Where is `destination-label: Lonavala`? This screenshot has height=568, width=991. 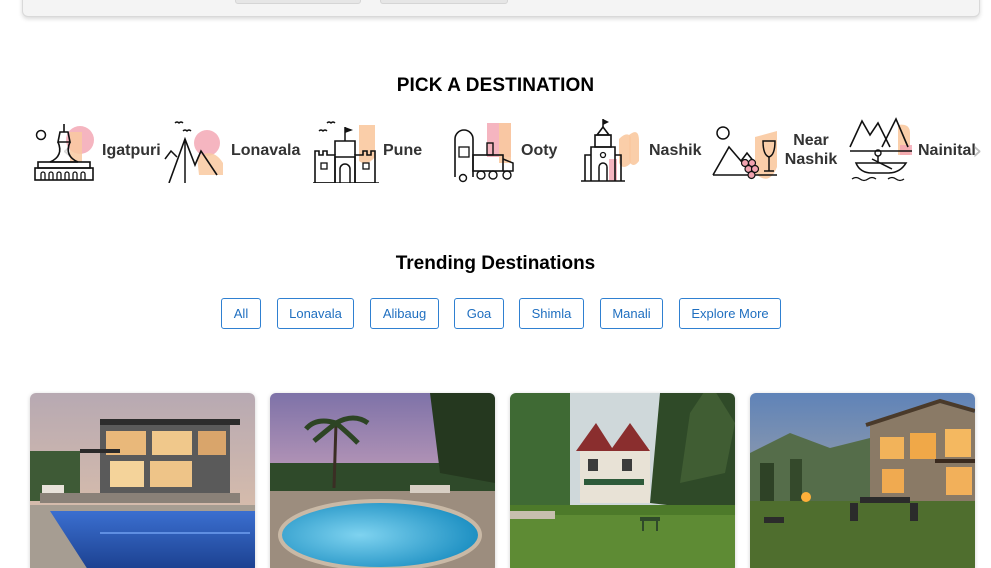 destination-label: Lonavala is located at coordinates (266, 150).